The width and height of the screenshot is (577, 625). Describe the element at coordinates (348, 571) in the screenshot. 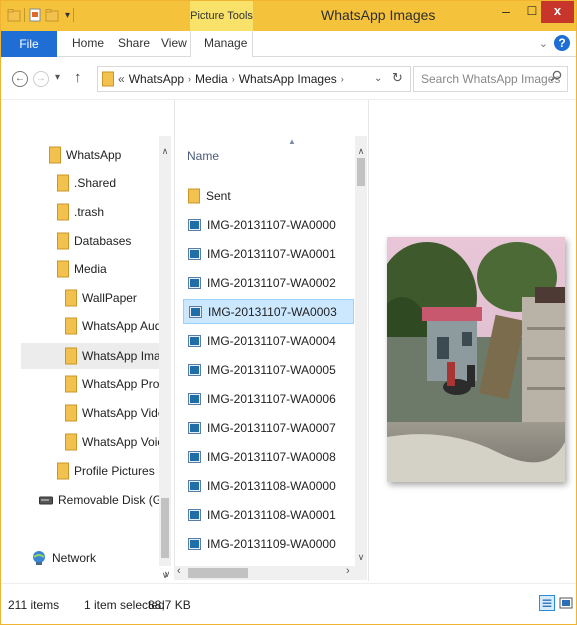

I see `scroll-right-icon: ›` at that location.